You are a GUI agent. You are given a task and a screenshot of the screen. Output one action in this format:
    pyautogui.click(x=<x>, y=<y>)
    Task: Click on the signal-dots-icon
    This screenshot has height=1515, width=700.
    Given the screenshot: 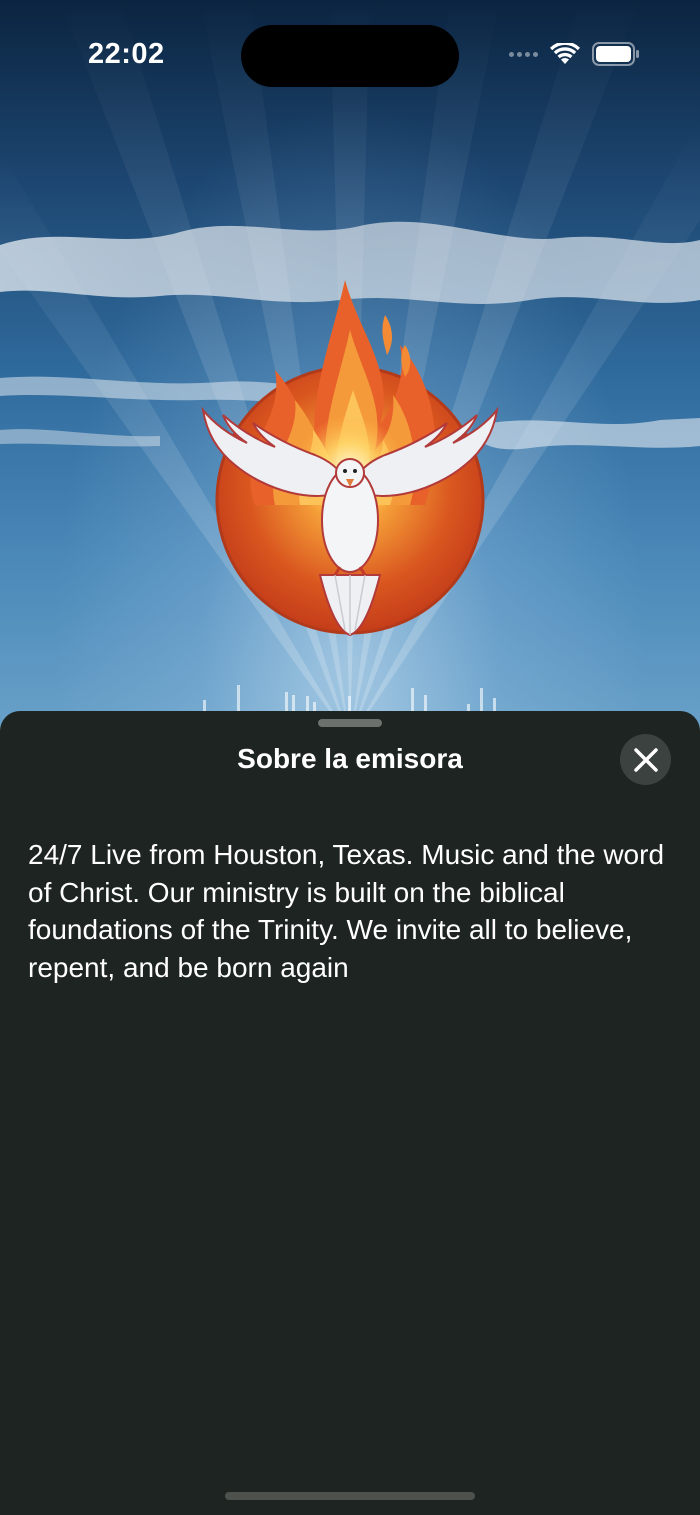 What is the action you would take?
    pyautogui.click(x=523, y=54)
    